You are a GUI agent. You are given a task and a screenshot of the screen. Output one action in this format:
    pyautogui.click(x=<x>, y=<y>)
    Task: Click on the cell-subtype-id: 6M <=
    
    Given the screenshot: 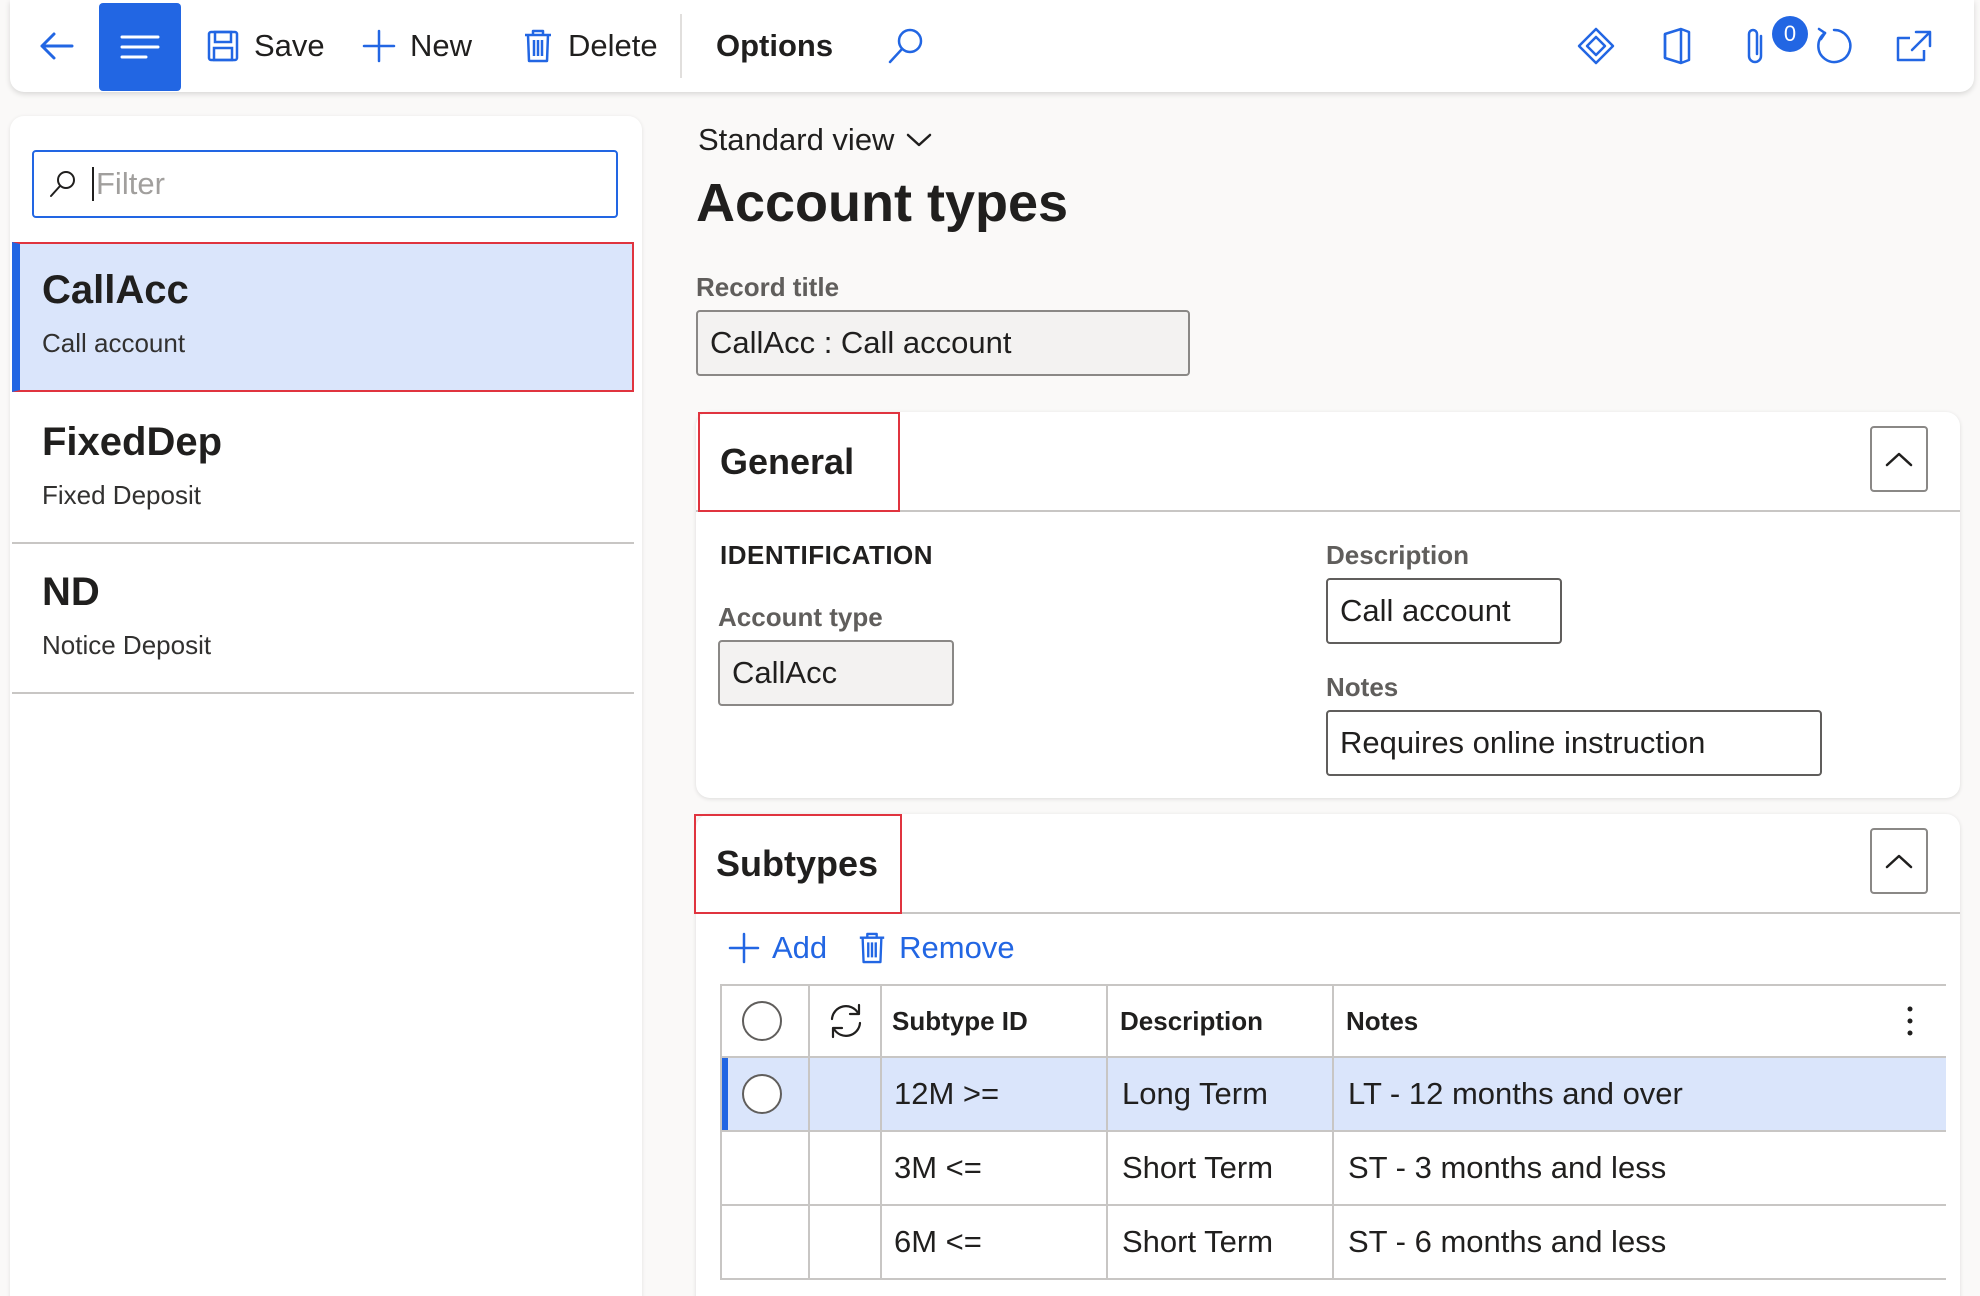 What is the action you would take?
    pyautogui.click(x=938, y=1242)
    